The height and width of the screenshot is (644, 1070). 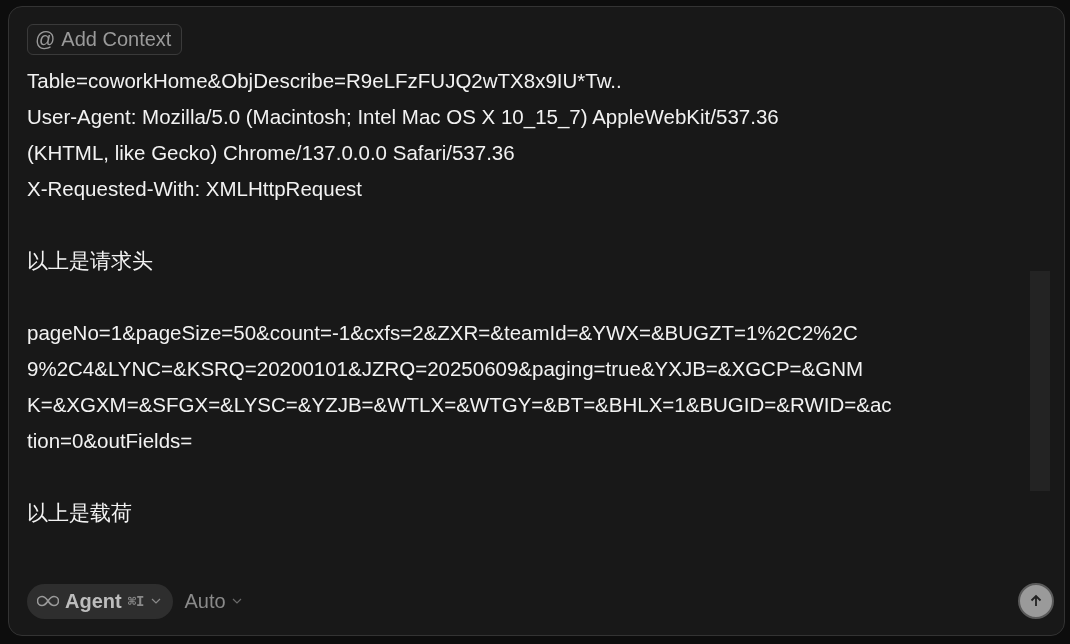 I want to click on message-text-line: 以上是载荷, so click(x=79, y=513).